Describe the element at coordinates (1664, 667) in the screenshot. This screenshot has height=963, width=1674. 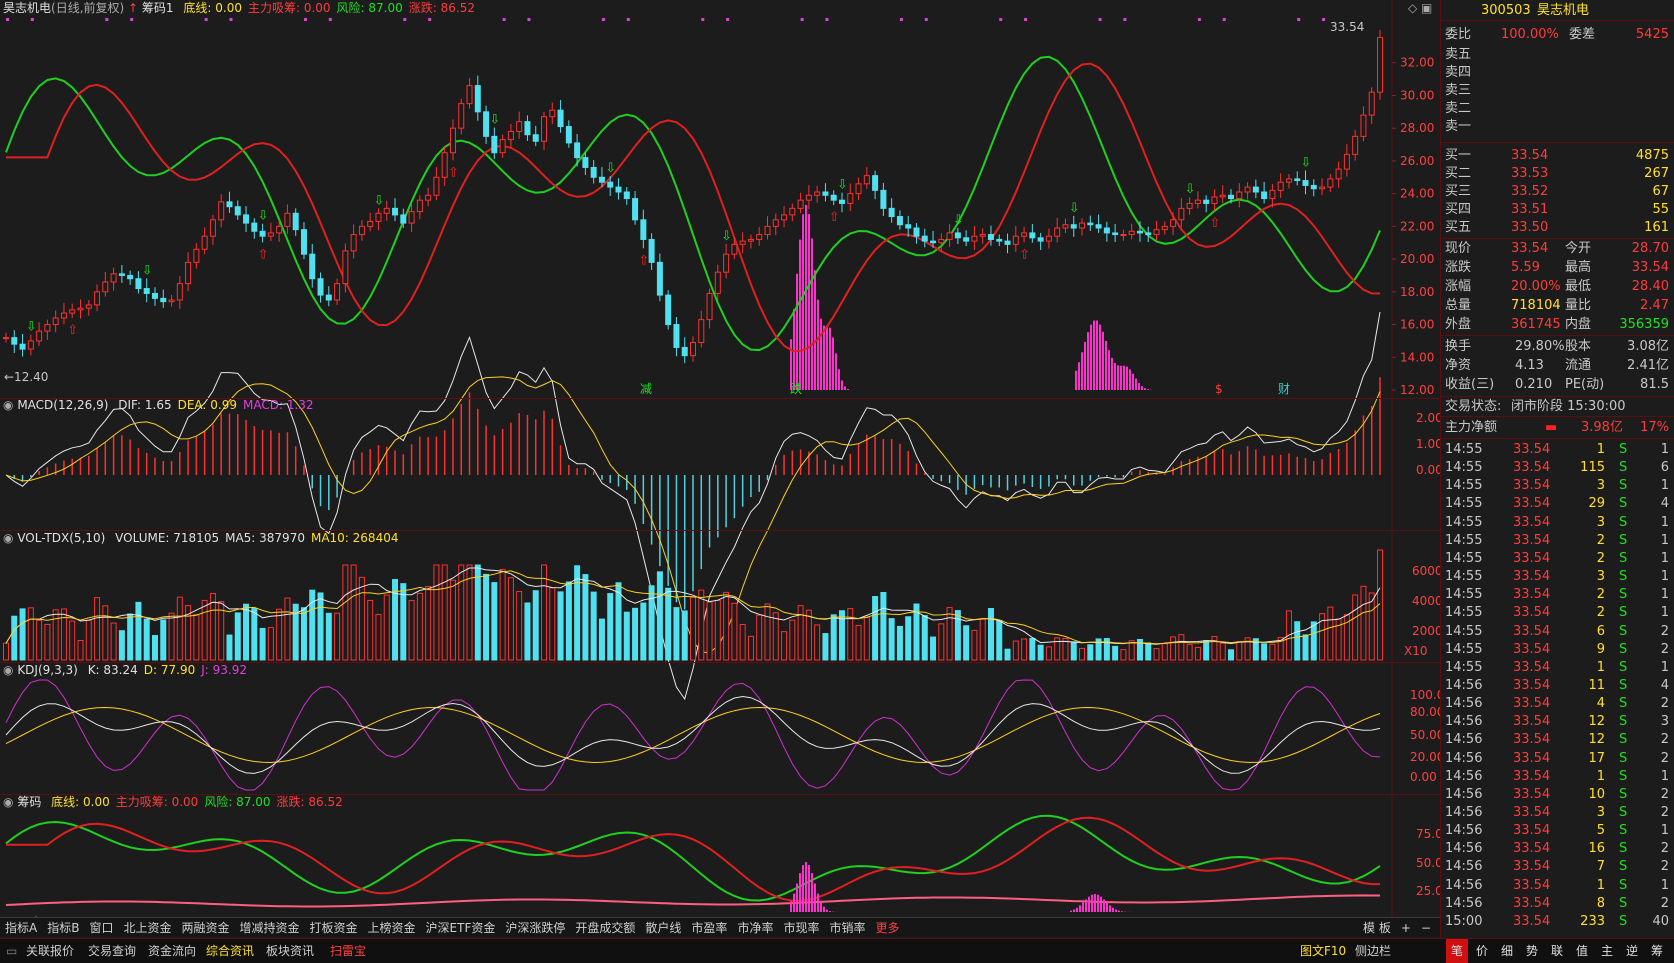
I see `quote-cell: 1` at that location.